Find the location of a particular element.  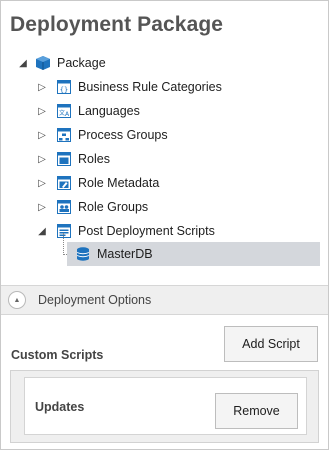

tree-node-process-groups: Process Groups is located at coordinates (112, 135).